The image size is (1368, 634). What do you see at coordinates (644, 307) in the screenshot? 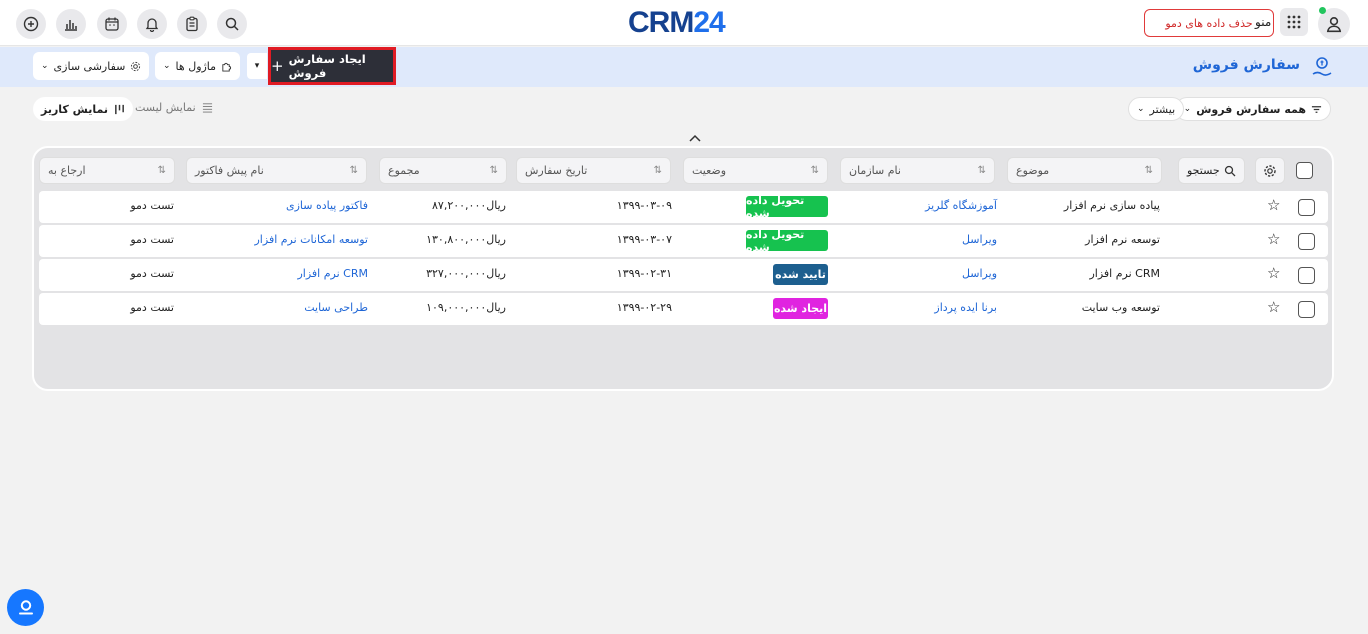
I see `cell-order-date: ۱۳۹۹-۰۲-۲۹` at bounding box center [644, 307].